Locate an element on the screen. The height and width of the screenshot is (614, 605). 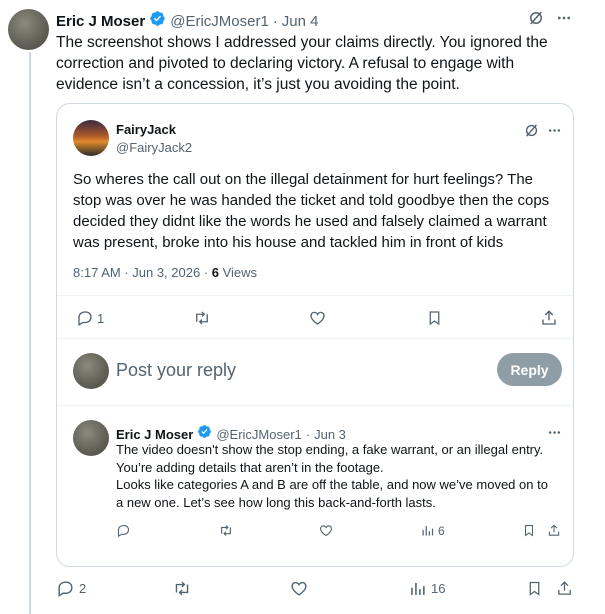
quoted-post-header: FairyJack is located at coordinates (146, 129).